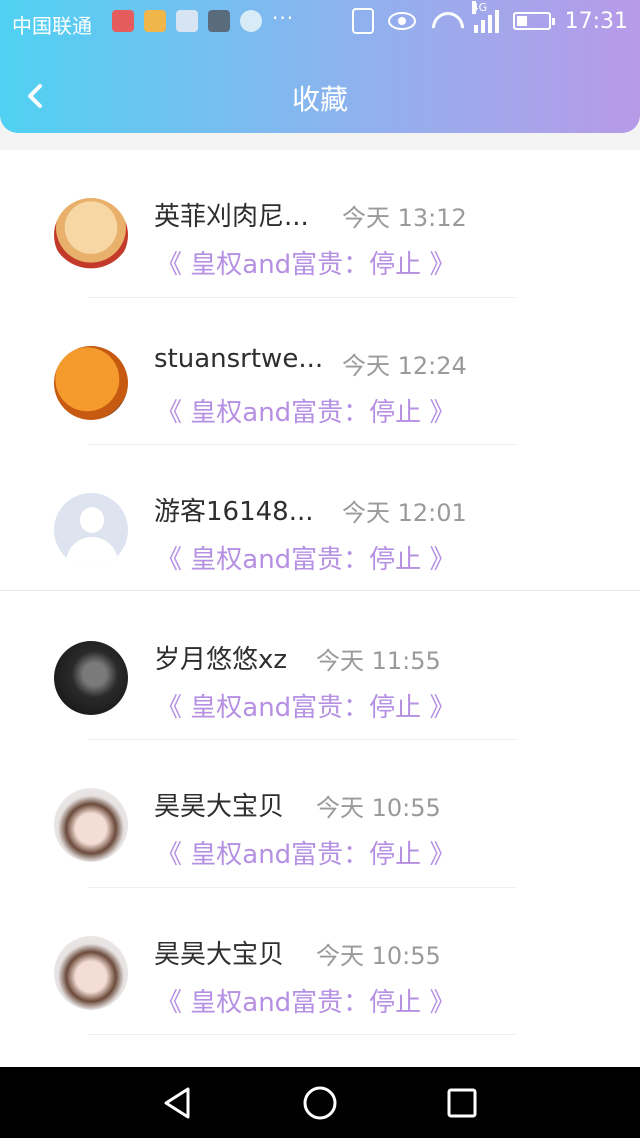 This screenshot has height=1138, width=640. I want to click on carrier-label: 中国联通, so click(52, 26).